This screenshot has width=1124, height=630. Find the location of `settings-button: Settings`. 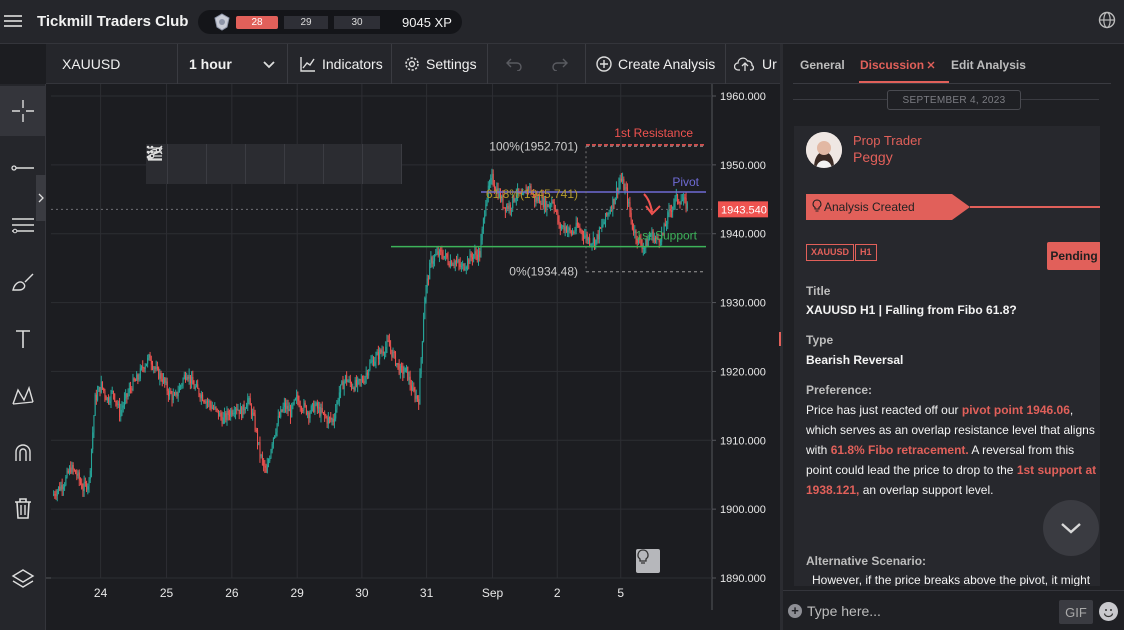

settings-button: Settings is located at coordinates (440, 64).